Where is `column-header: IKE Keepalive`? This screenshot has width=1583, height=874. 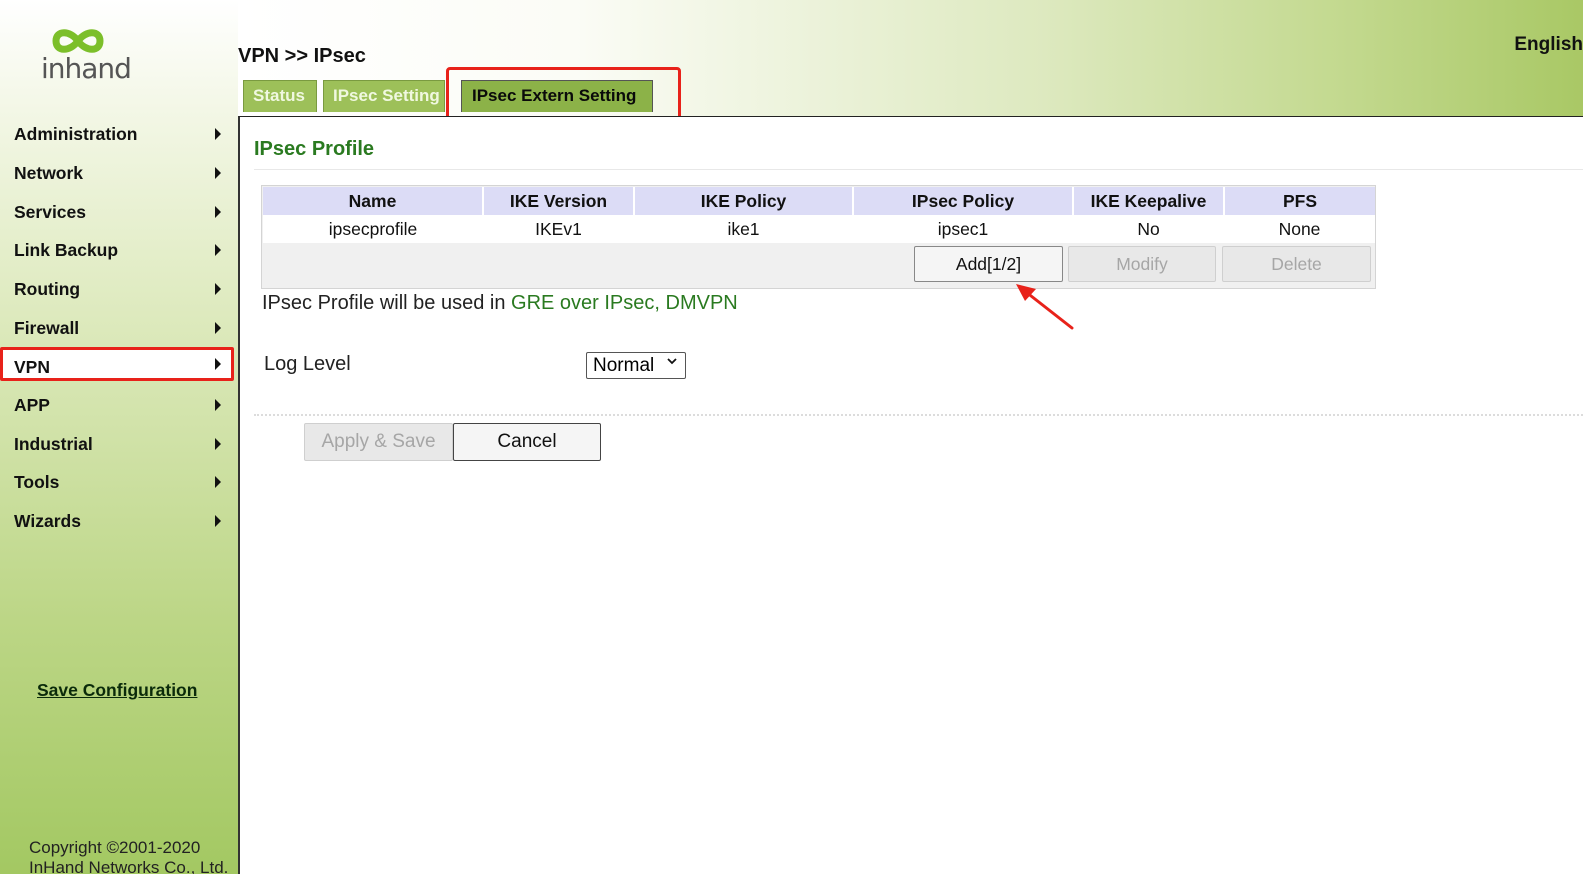 column-header: IKE Keepalive is located at coordinates (1149, 201).